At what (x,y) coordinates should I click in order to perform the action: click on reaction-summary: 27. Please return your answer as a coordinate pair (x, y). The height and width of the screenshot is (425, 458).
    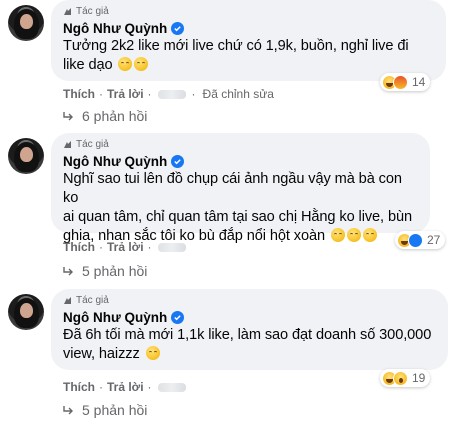
    Looking at the image, I should click on (420, 240).